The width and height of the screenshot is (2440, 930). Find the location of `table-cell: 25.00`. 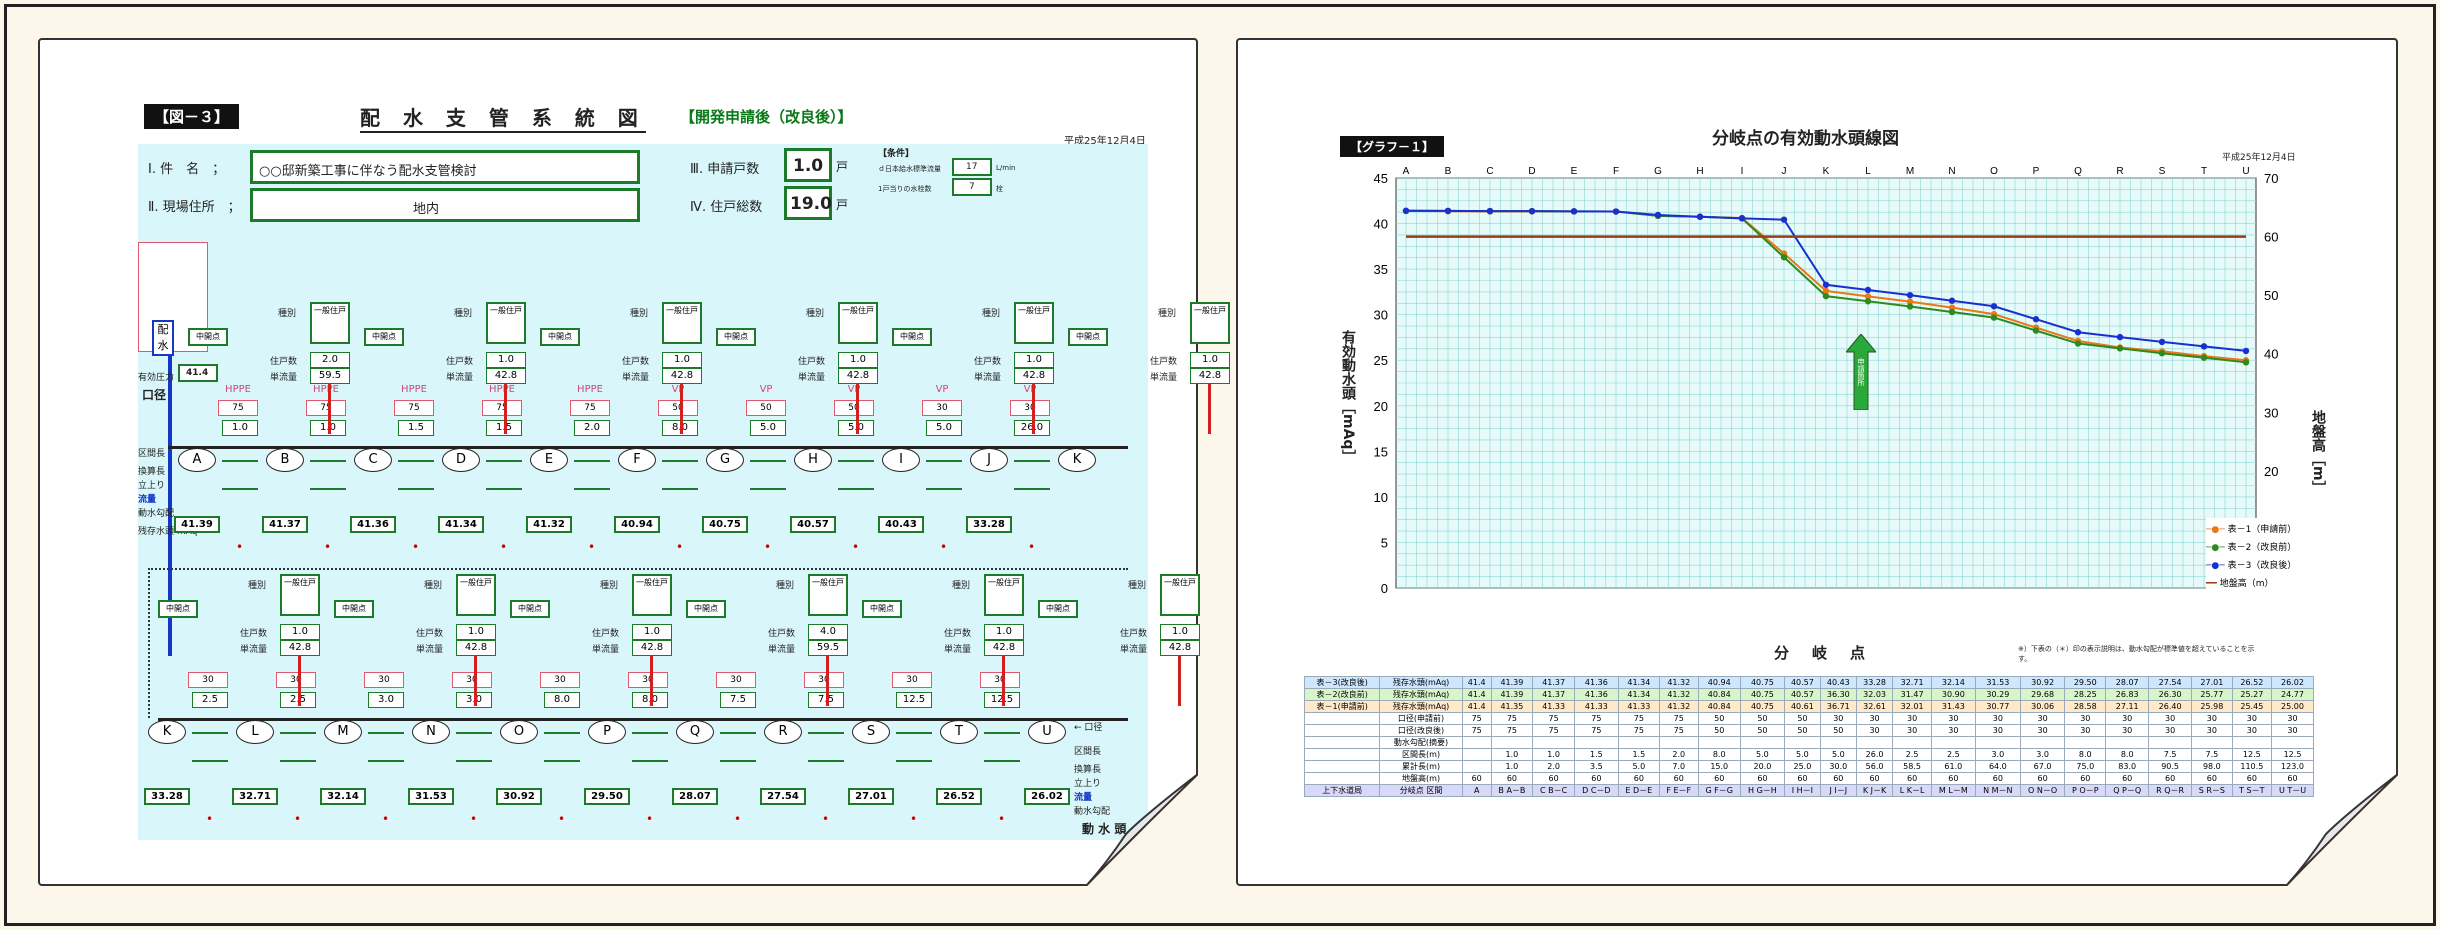

table-cell: 25.00 is located at coordinates (2292, 706).